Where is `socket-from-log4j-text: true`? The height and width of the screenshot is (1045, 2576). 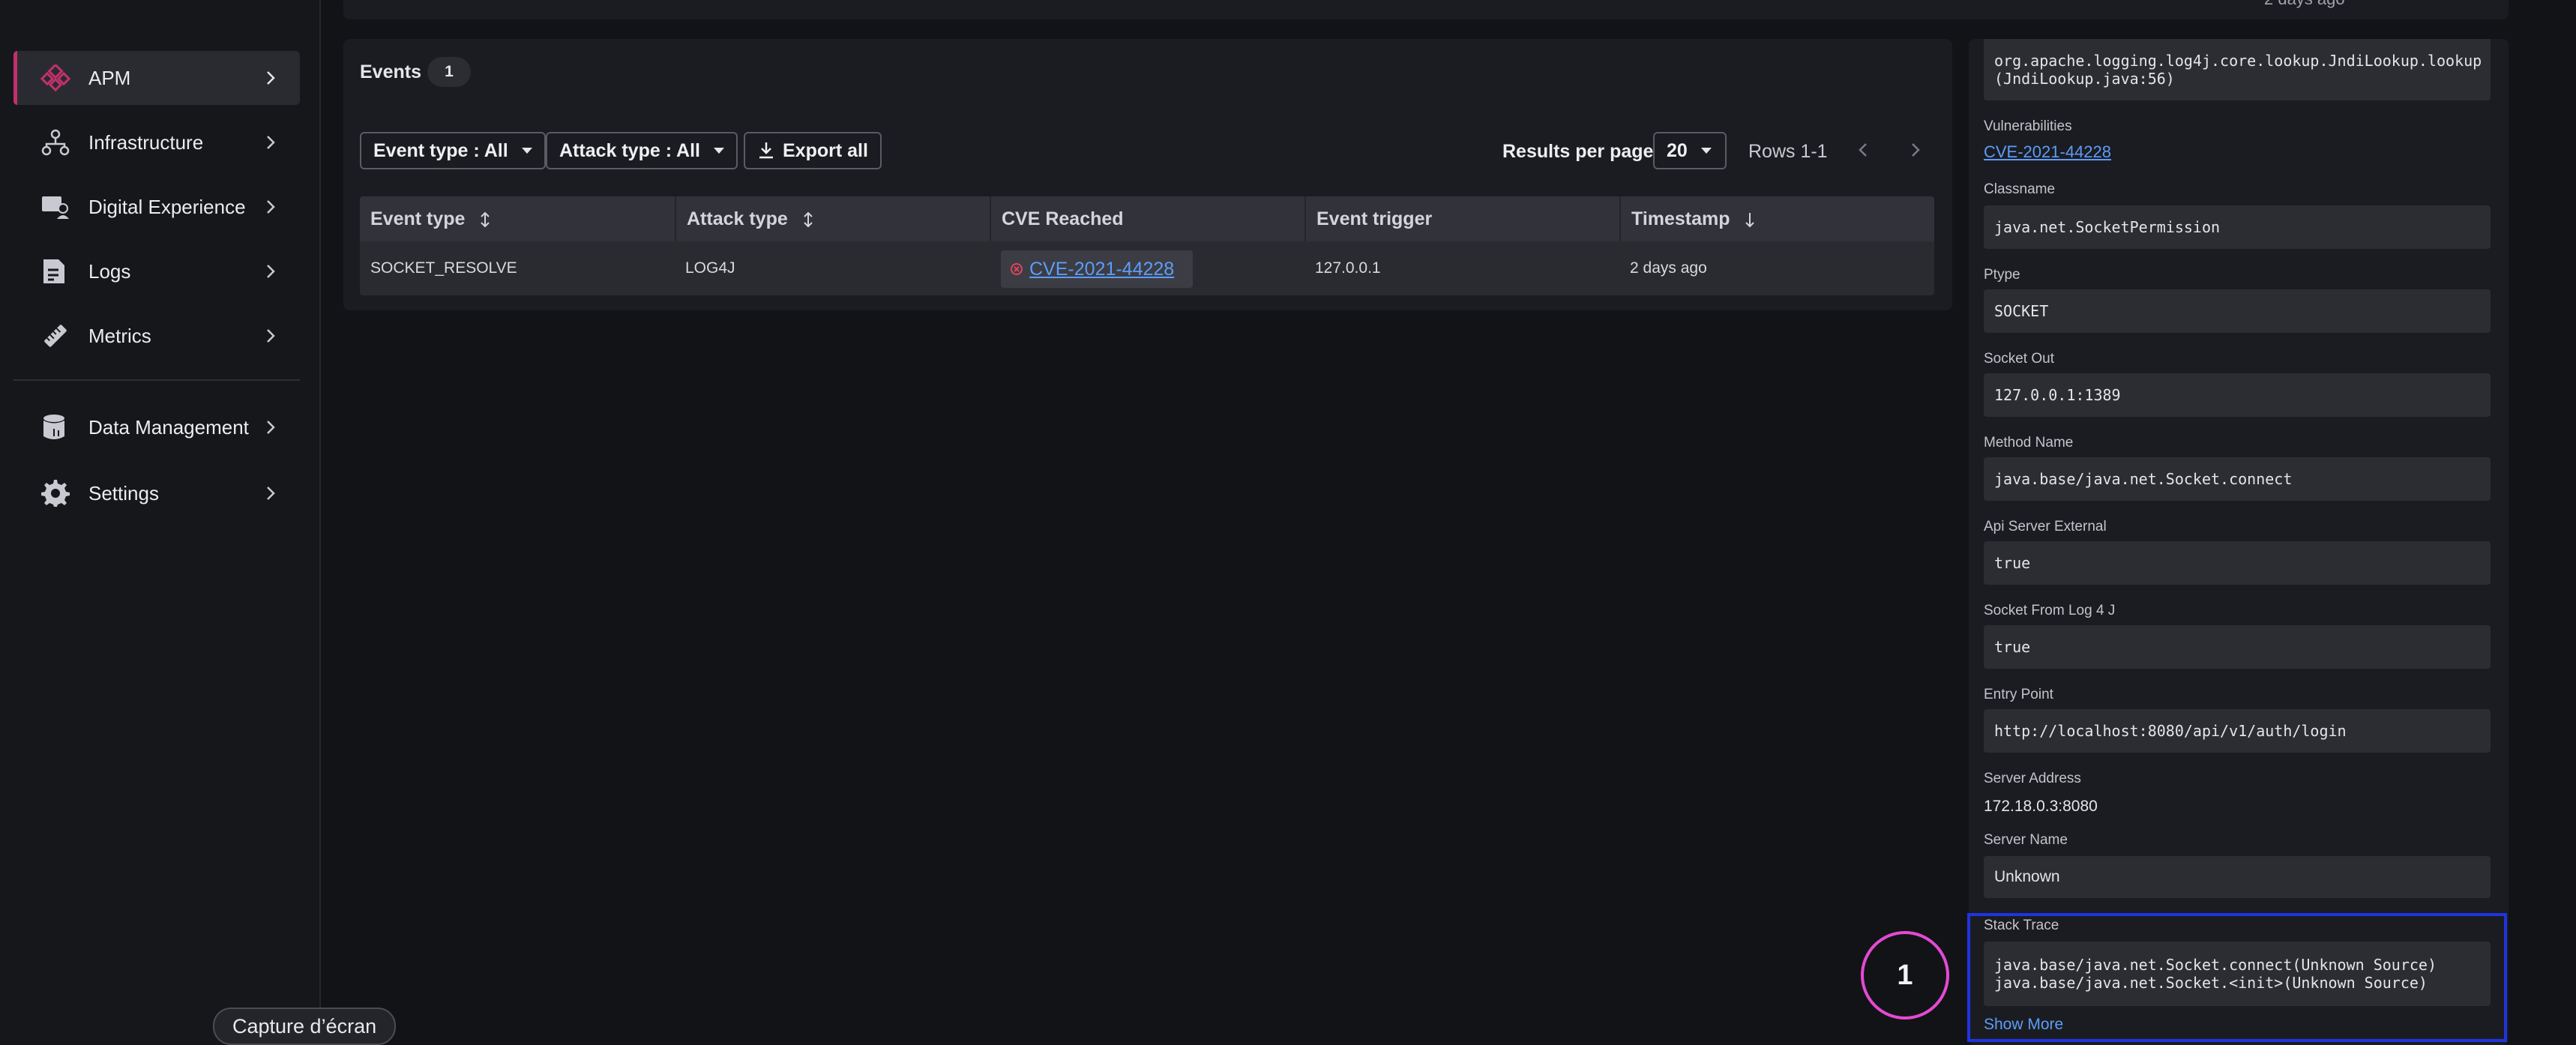 socket-from-log4j-text: true is located at coordinates (2013, 647).